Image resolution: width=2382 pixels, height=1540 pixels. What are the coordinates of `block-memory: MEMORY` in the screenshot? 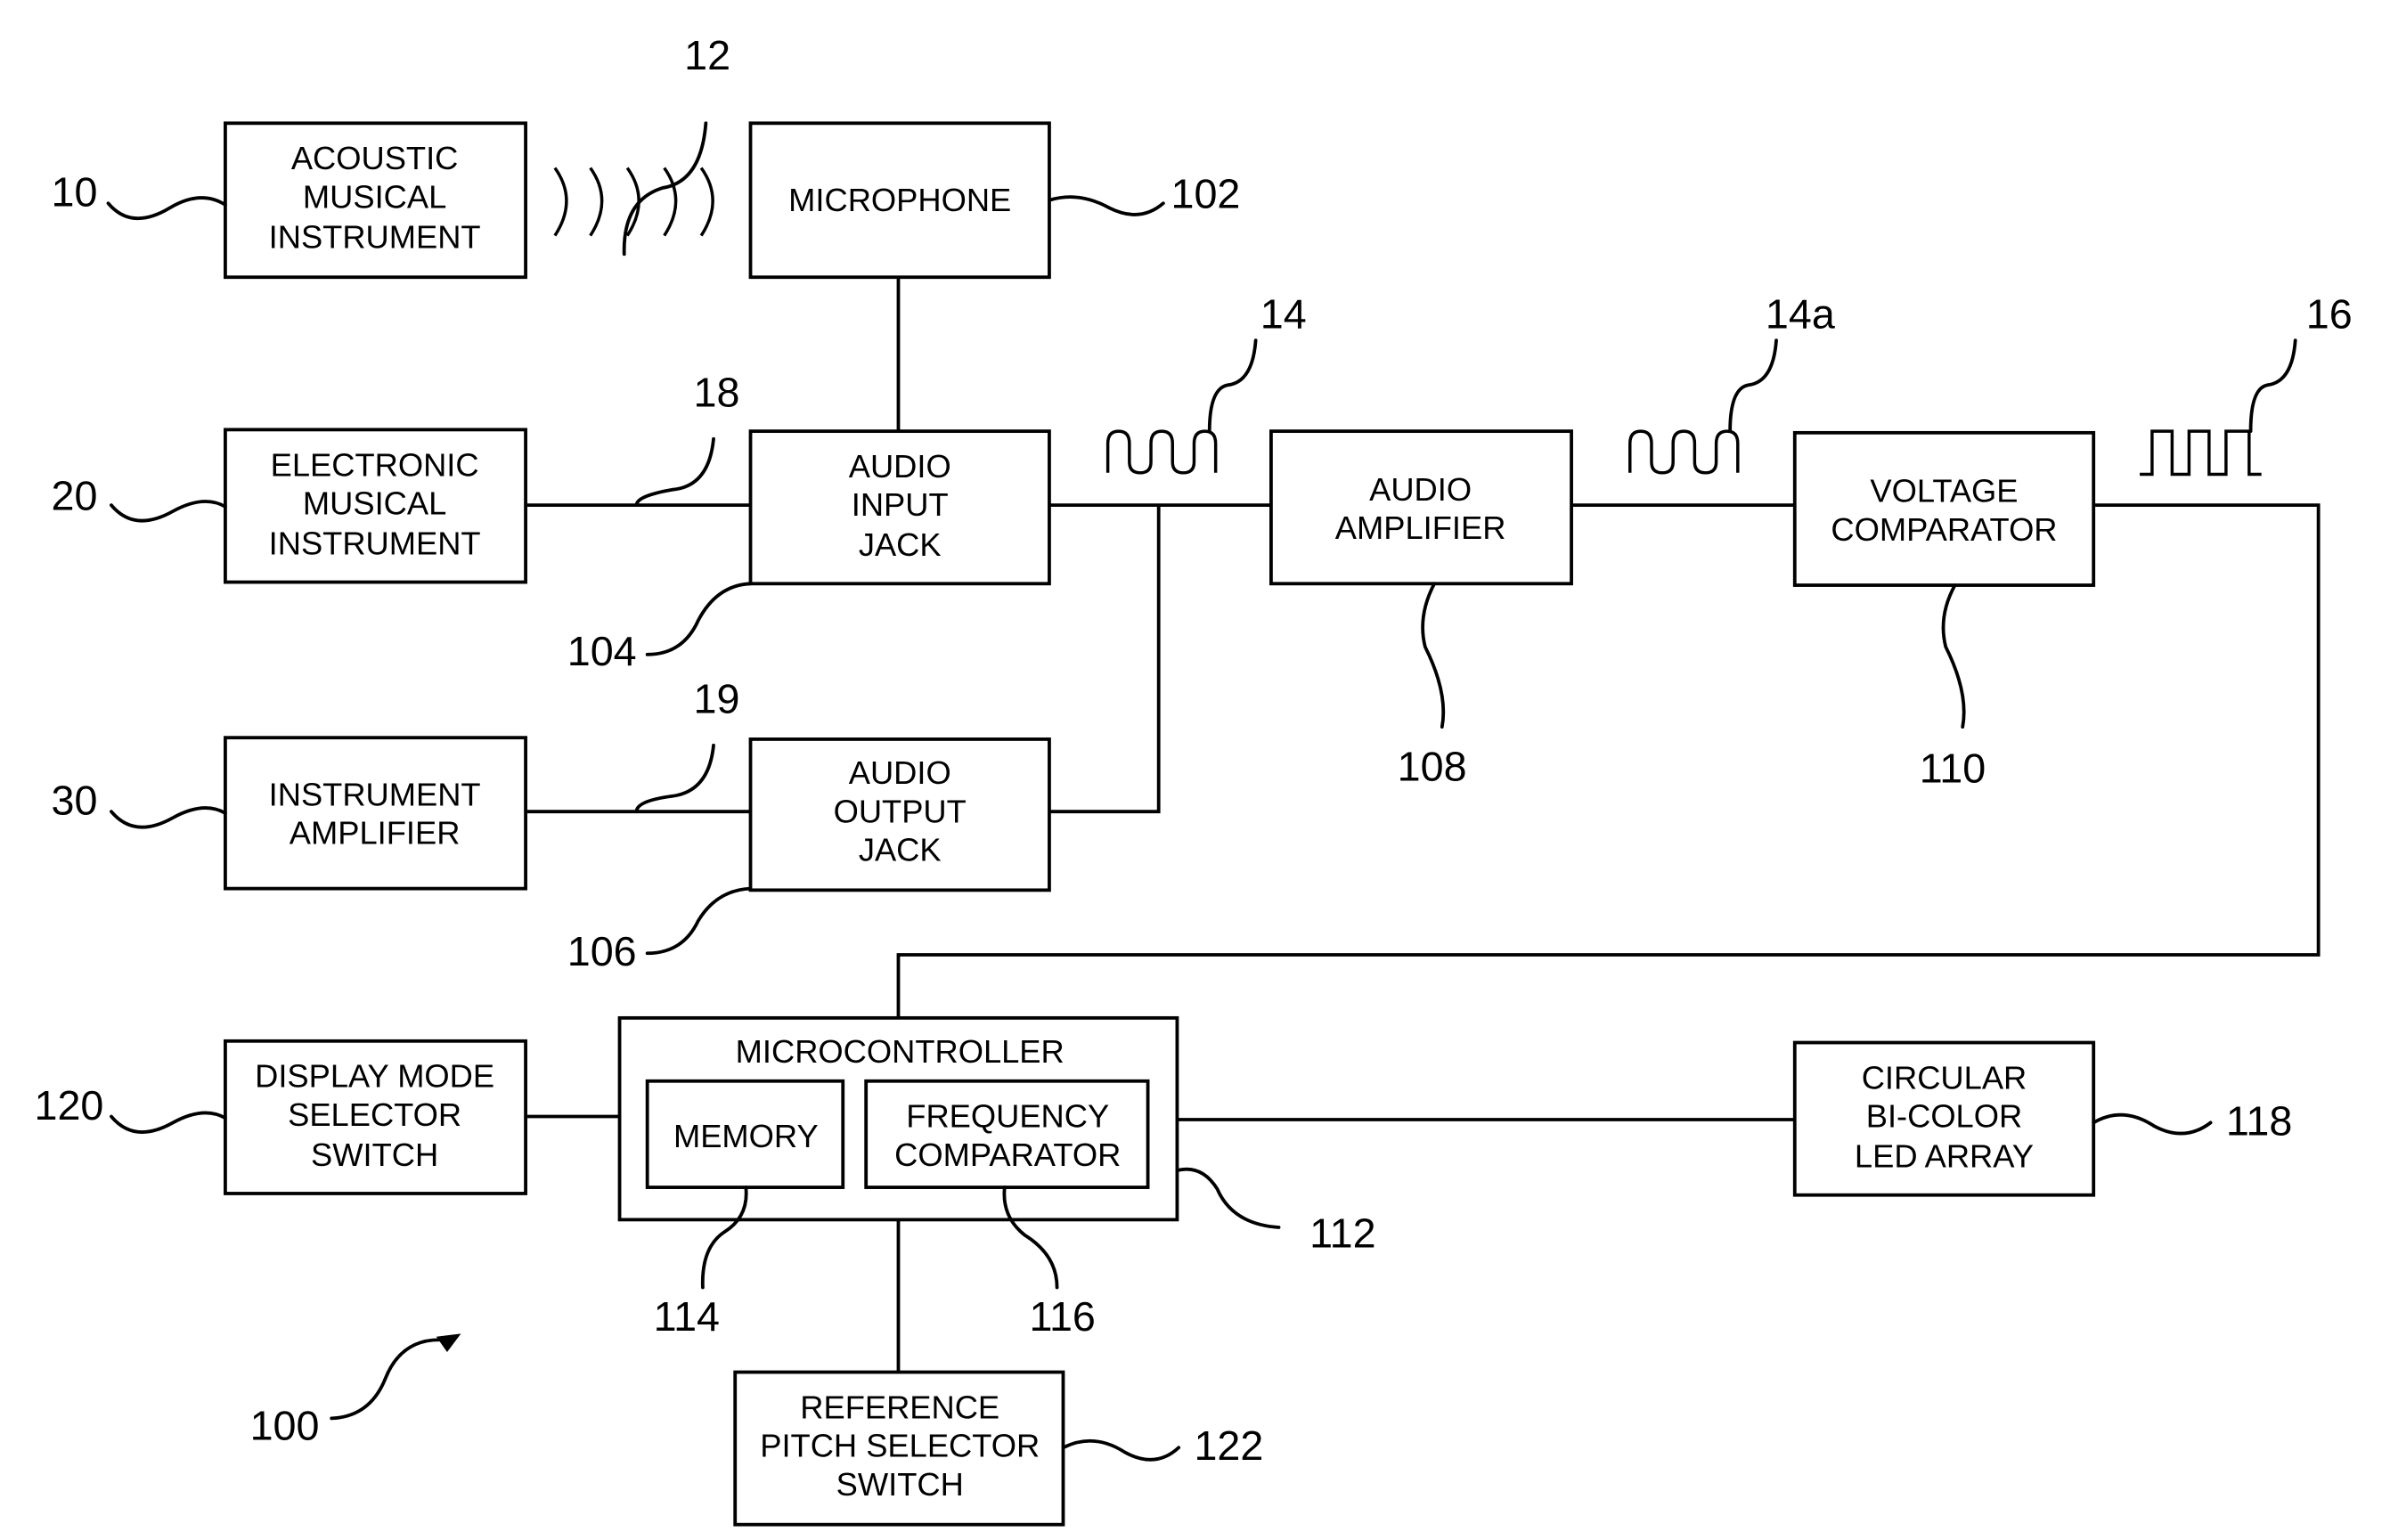 It's located at (745, 1134).